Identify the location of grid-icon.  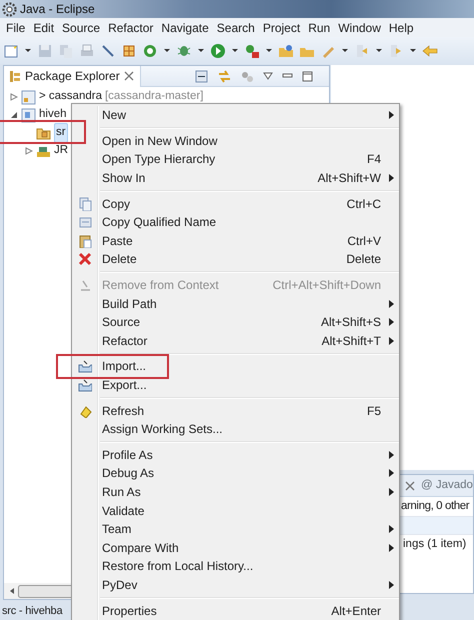
(129, 50).